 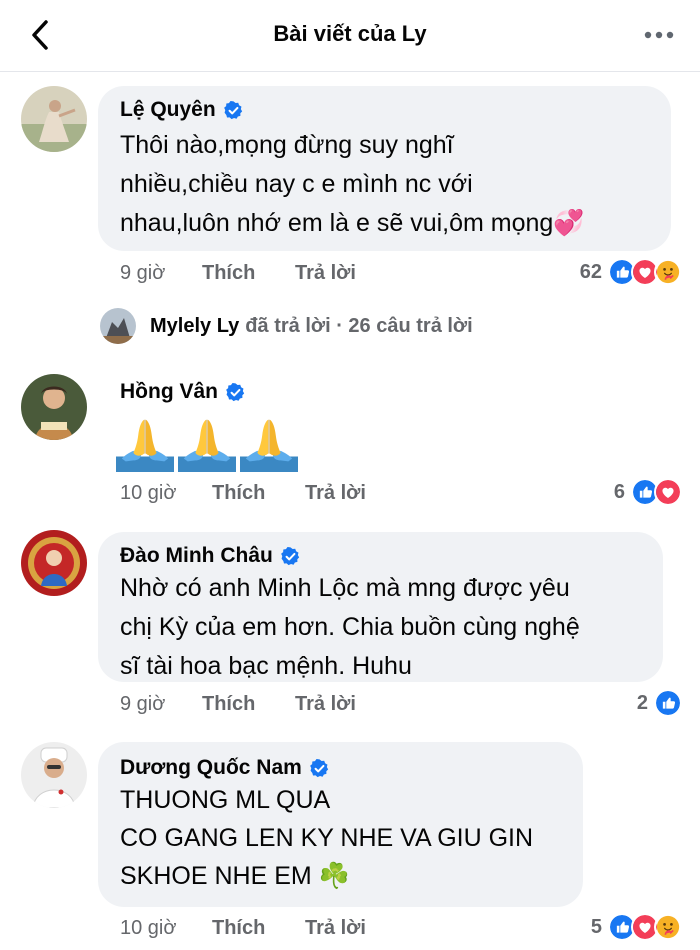 I want to click on reaction-summary: 2, so click(x=659, y=703).